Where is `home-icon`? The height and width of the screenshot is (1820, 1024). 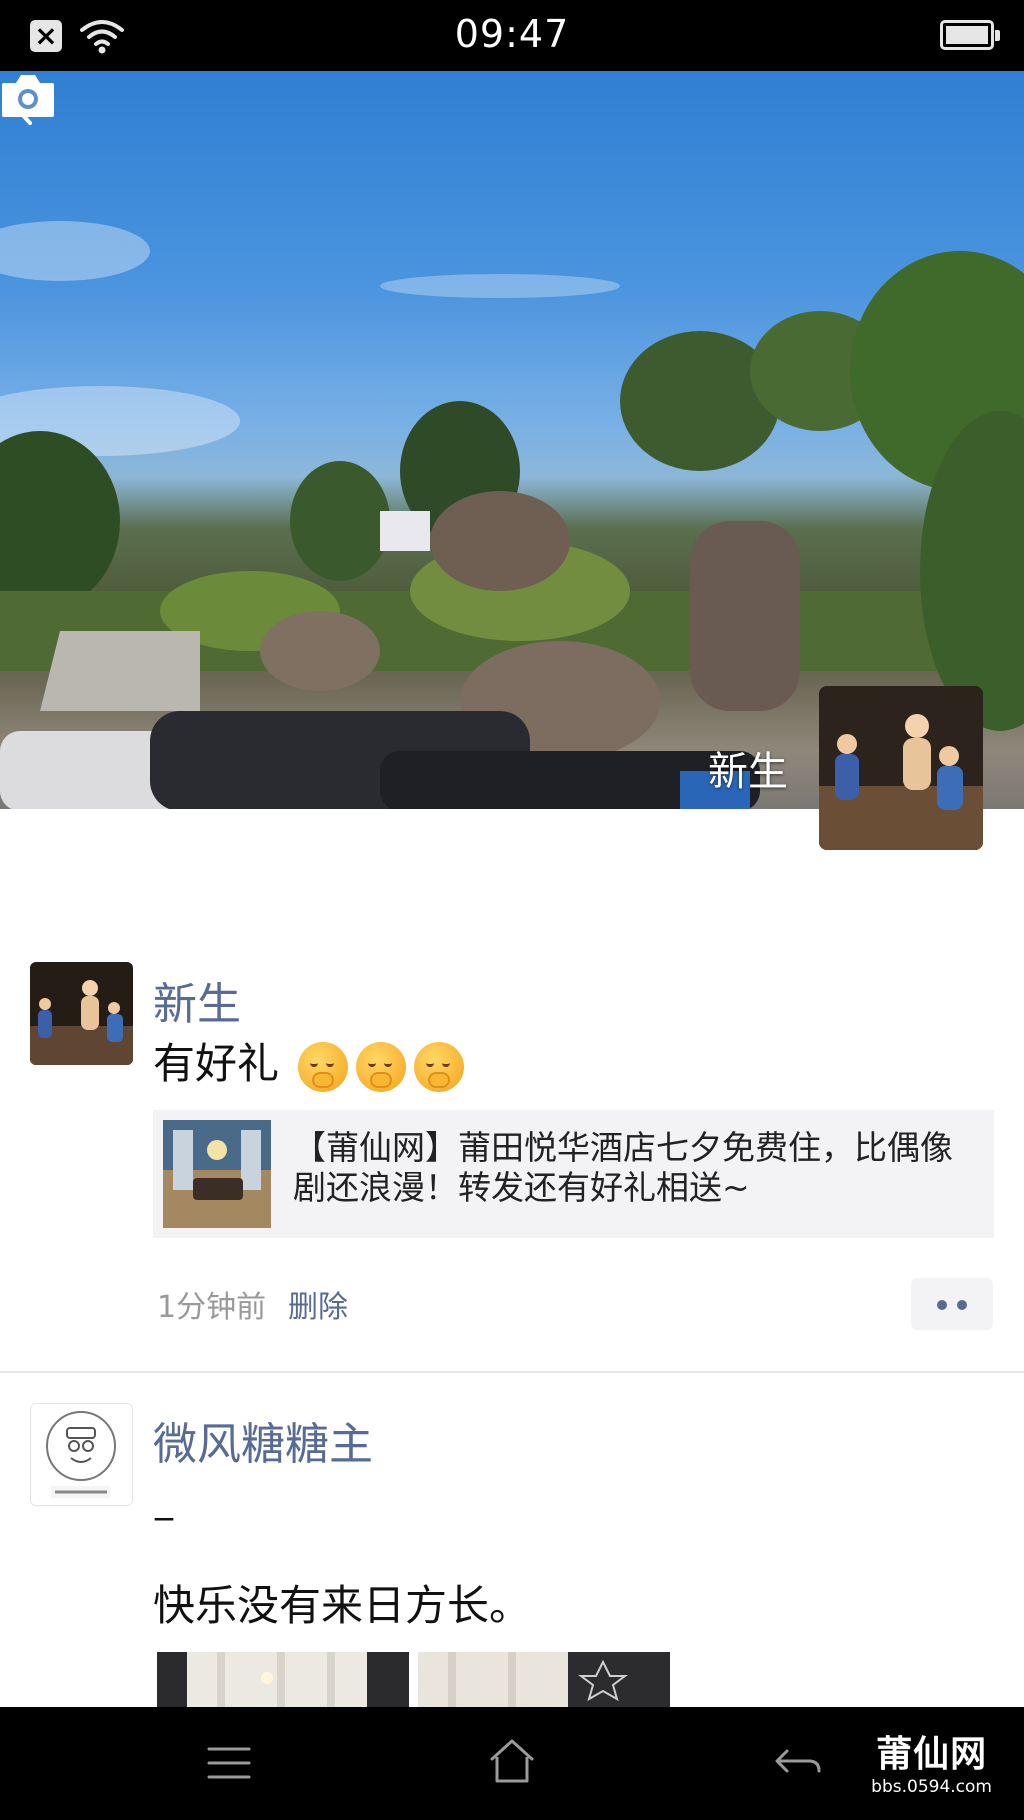 home-icon is located at coordinates (512, 1761).